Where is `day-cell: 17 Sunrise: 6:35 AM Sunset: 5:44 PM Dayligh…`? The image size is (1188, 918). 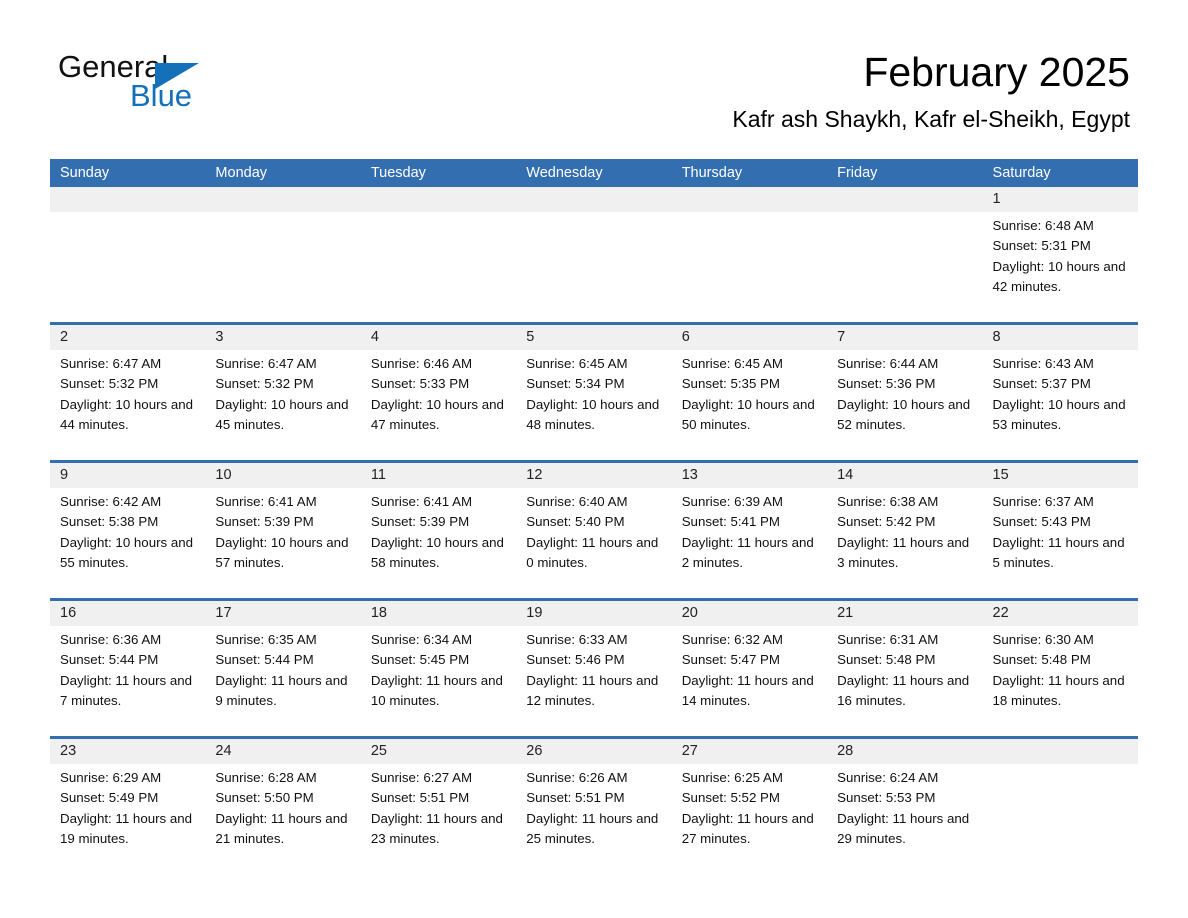
day-cell: 17 Sunrise: 6:35 AM Sunset: 5:44 PM Dayligh… is located at coordinates (282, 668).